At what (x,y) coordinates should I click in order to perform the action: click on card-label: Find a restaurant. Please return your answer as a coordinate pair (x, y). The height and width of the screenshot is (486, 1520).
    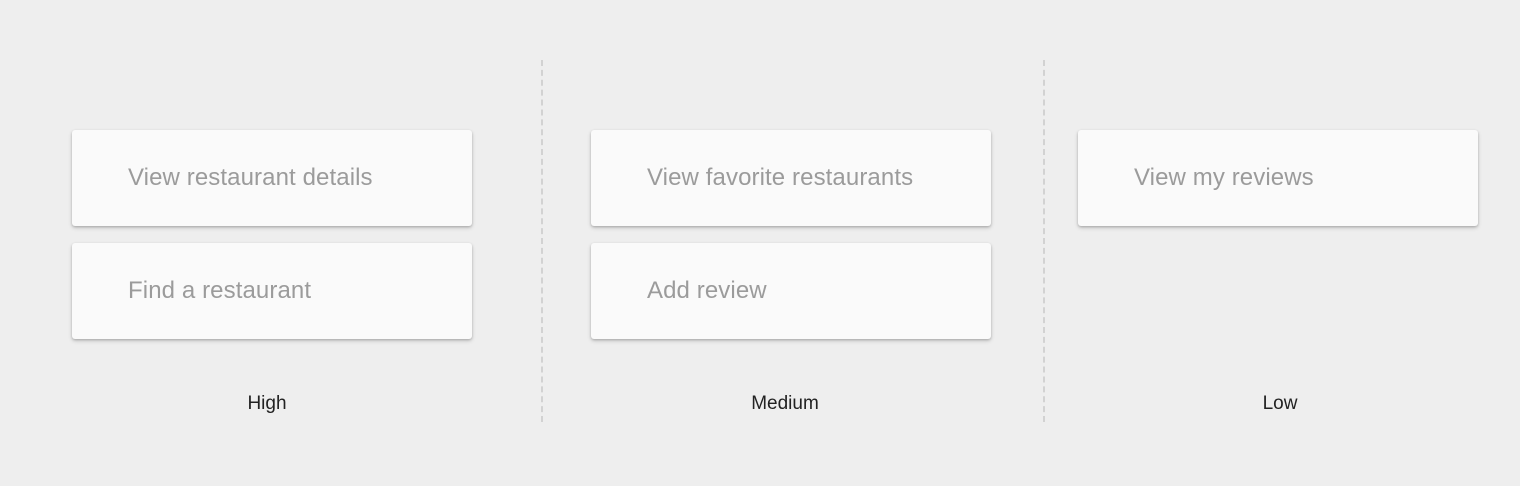
    Looking at the image, I should click on (220, 290).